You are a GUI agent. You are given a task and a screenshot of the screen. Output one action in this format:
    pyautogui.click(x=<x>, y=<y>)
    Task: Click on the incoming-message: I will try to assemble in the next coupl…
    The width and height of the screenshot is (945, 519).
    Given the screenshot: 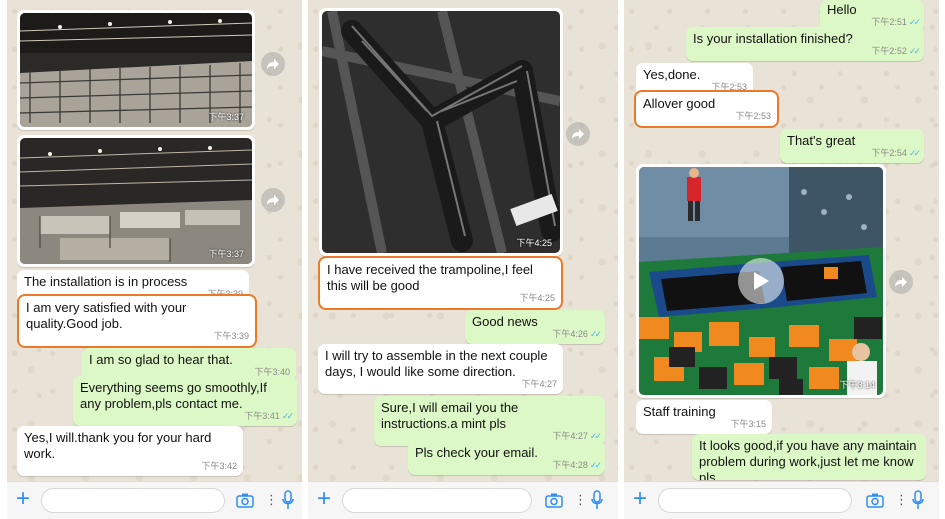 What is the action you would take?
    pyautogui.click(x=440, y=369)
    